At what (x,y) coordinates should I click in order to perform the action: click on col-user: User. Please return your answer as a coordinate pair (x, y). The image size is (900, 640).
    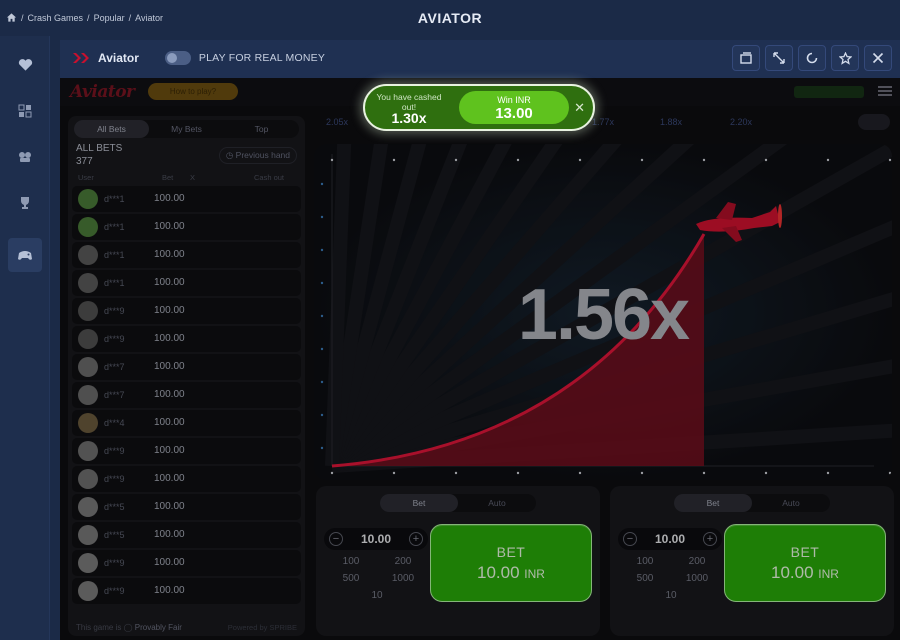
    Looking at the image, I should click on (86, 177).